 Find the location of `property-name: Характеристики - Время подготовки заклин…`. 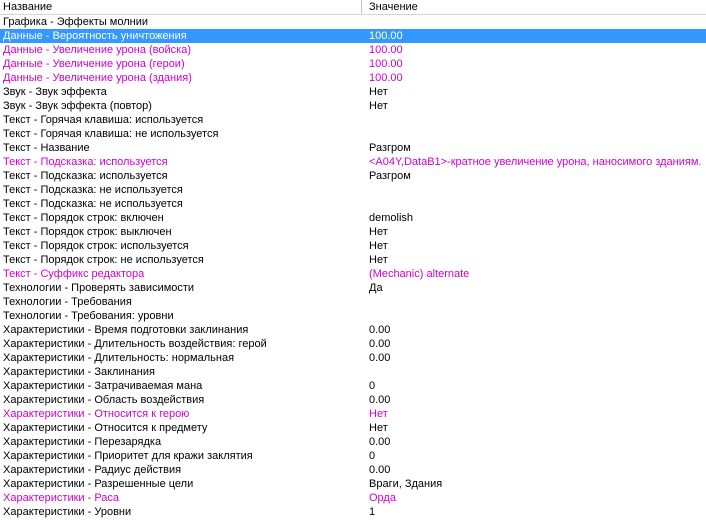

property-name: Характеристики - Время подготовки заклин… is located at coordinates (126, 330).